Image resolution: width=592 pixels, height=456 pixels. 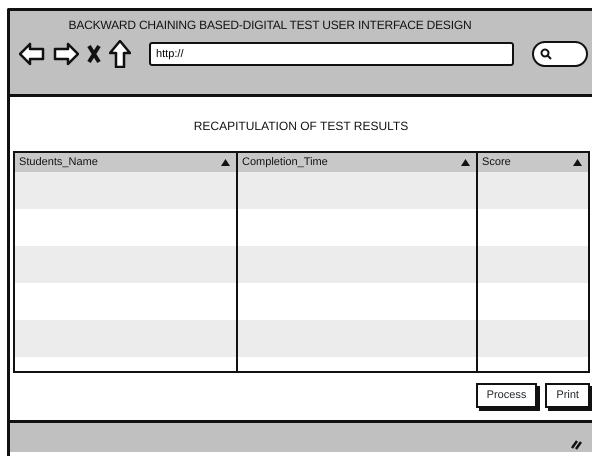 What do you see at coordinates (567, 395) in the screenshot?
I see `action-button: Print` at bounding box center [567, 395].